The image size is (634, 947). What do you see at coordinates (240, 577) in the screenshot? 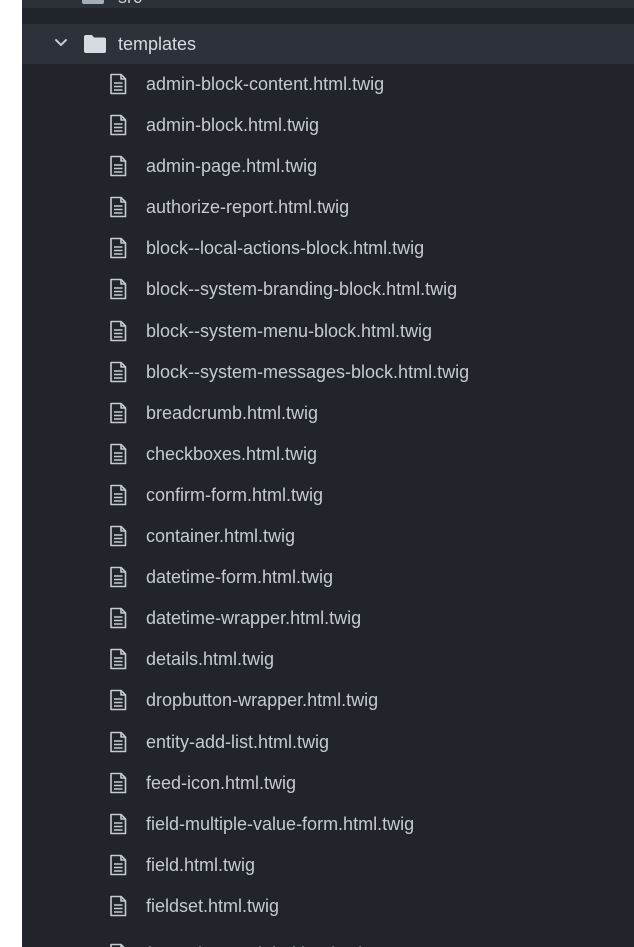
I see `file-label: datetime-form.html.twig` at bounding box center [240, 577].